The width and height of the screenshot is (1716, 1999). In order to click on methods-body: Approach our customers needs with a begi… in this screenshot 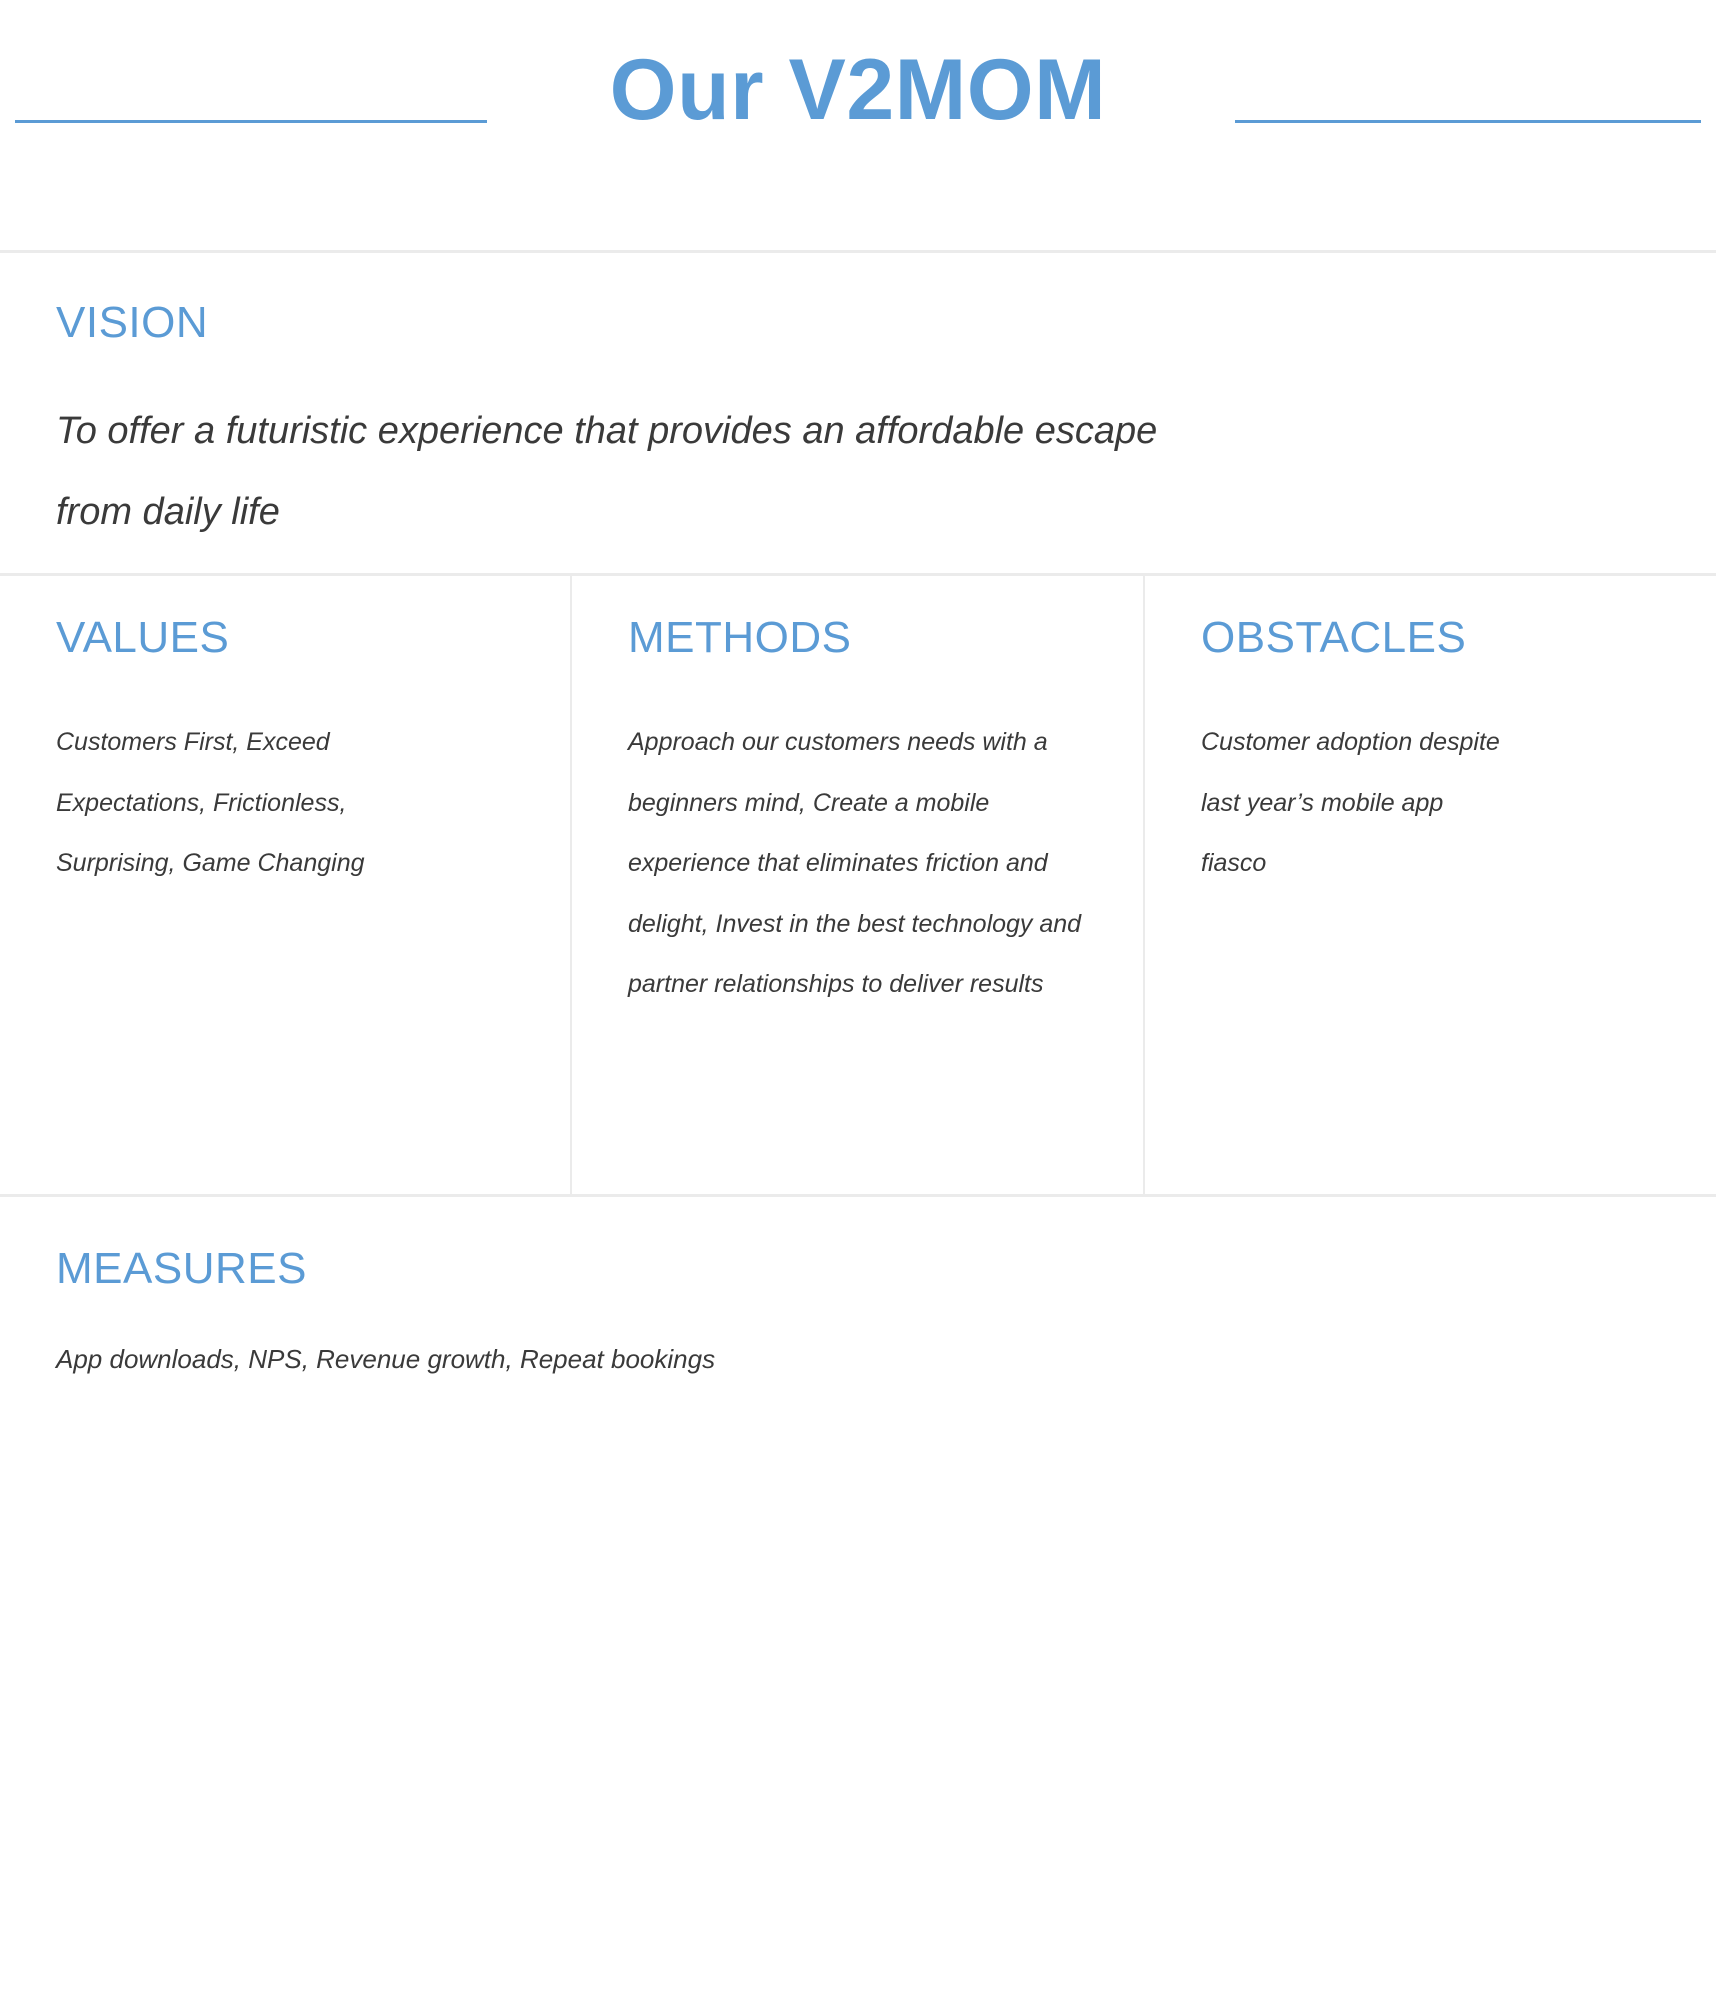, I will do `click(855, 863)`.